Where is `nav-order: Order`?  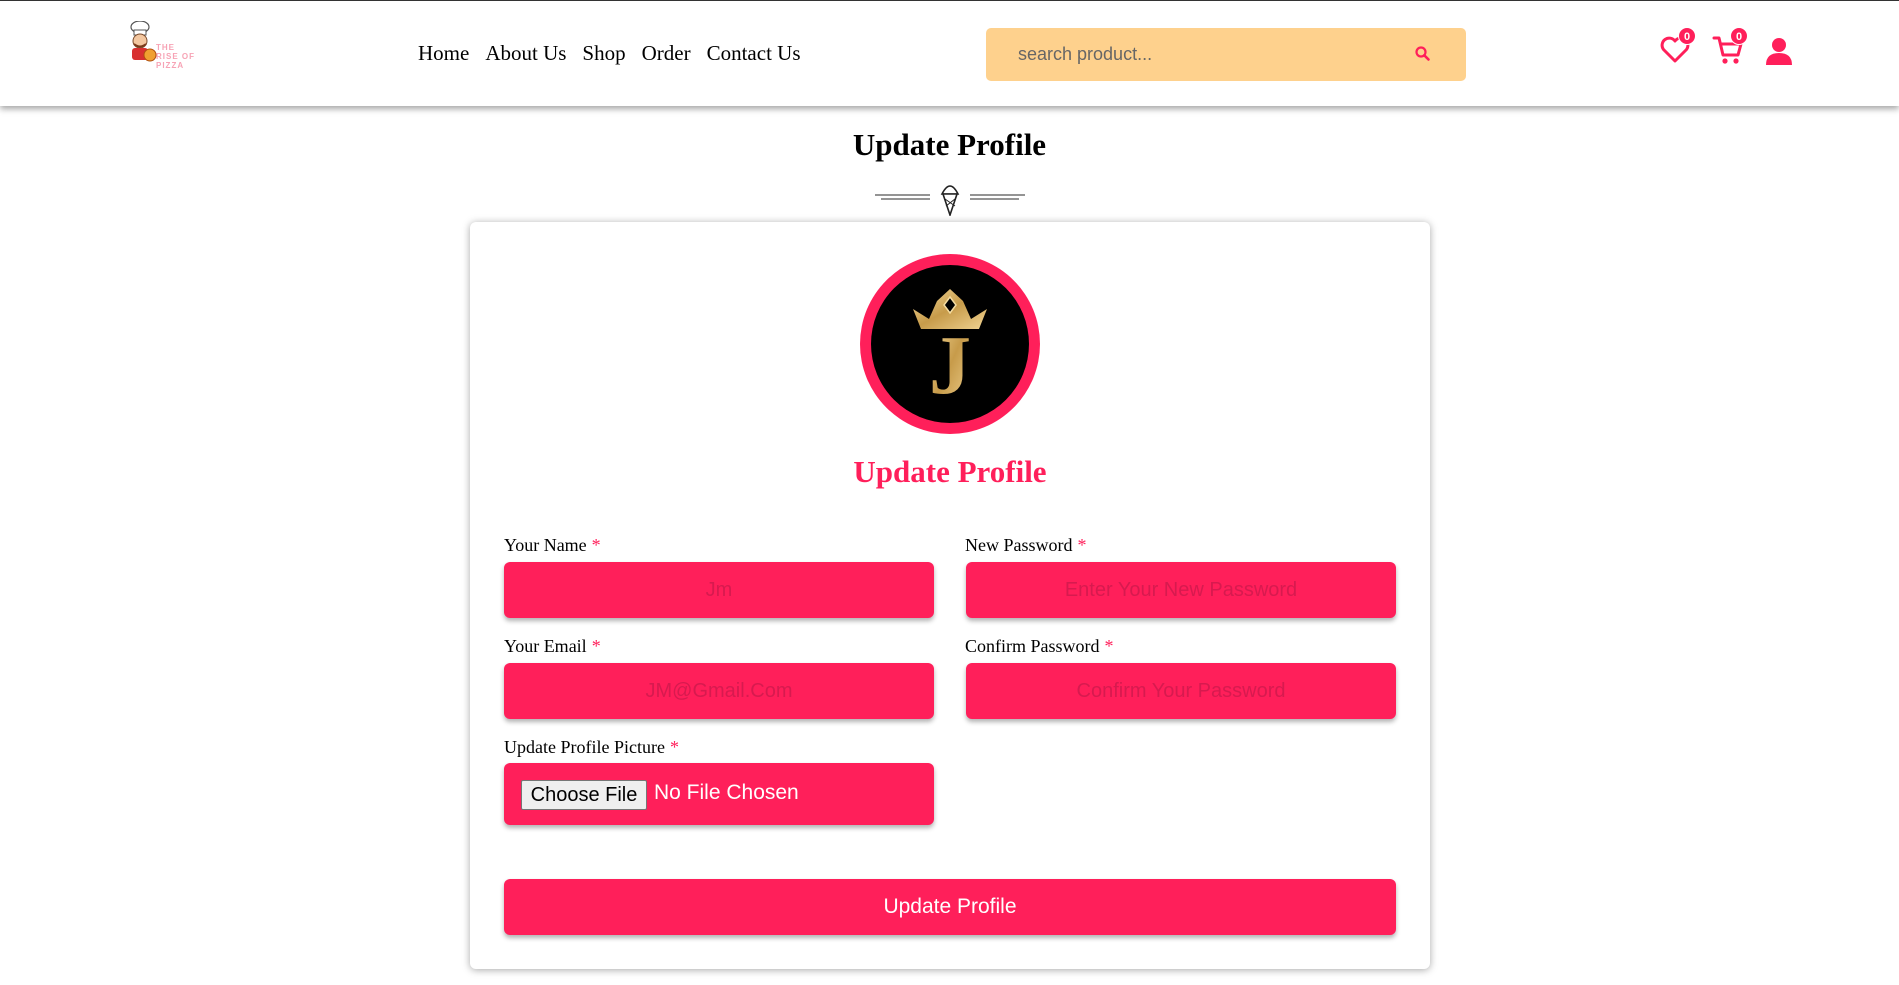 nav-order: Order is located at coordinates (666, 53).